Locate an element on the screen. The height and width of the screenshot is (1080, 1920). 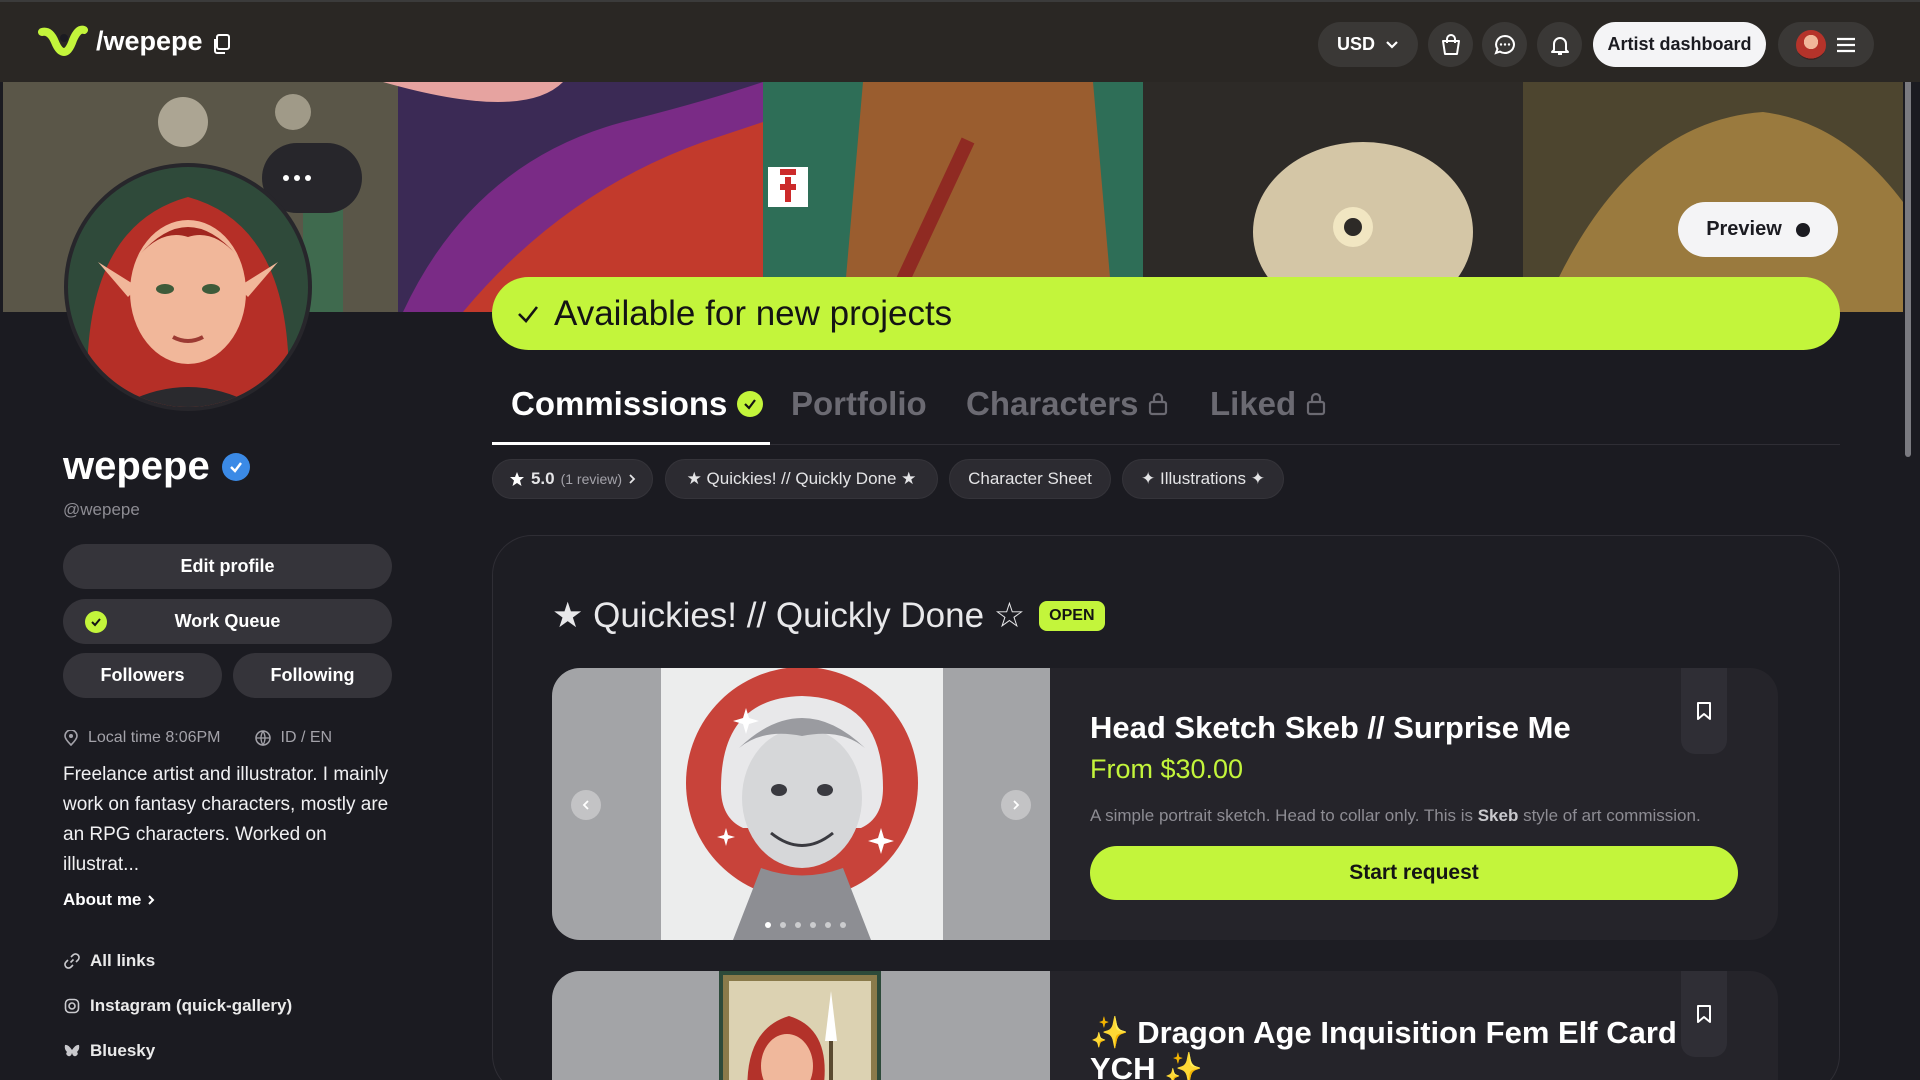
star-icon is located at coordinates (516, 479).